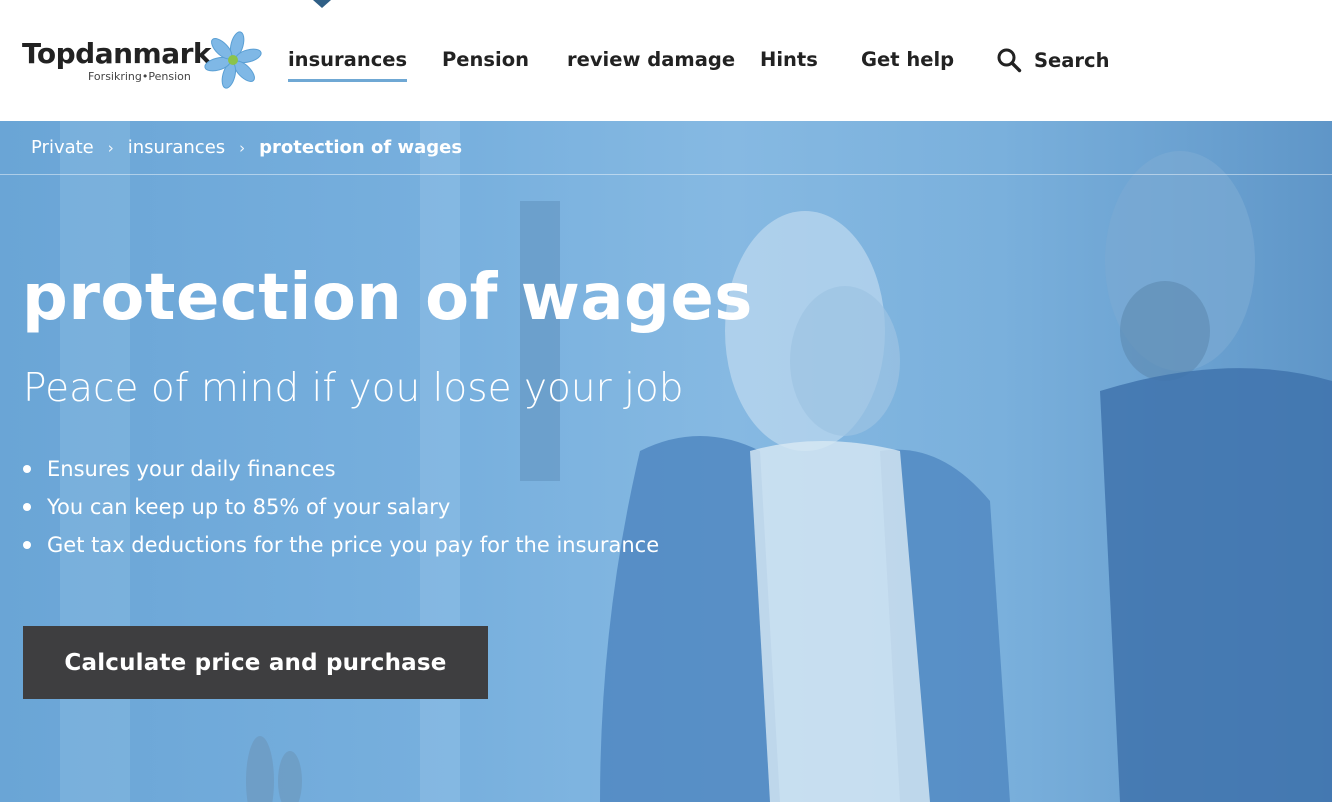 This screenshot has width=1332, height=802. What do you see at coordinates (139, 76) in the screenshot?
I see `logo-tagline: Forsikring•Pension` at bounding box center [139, 76].